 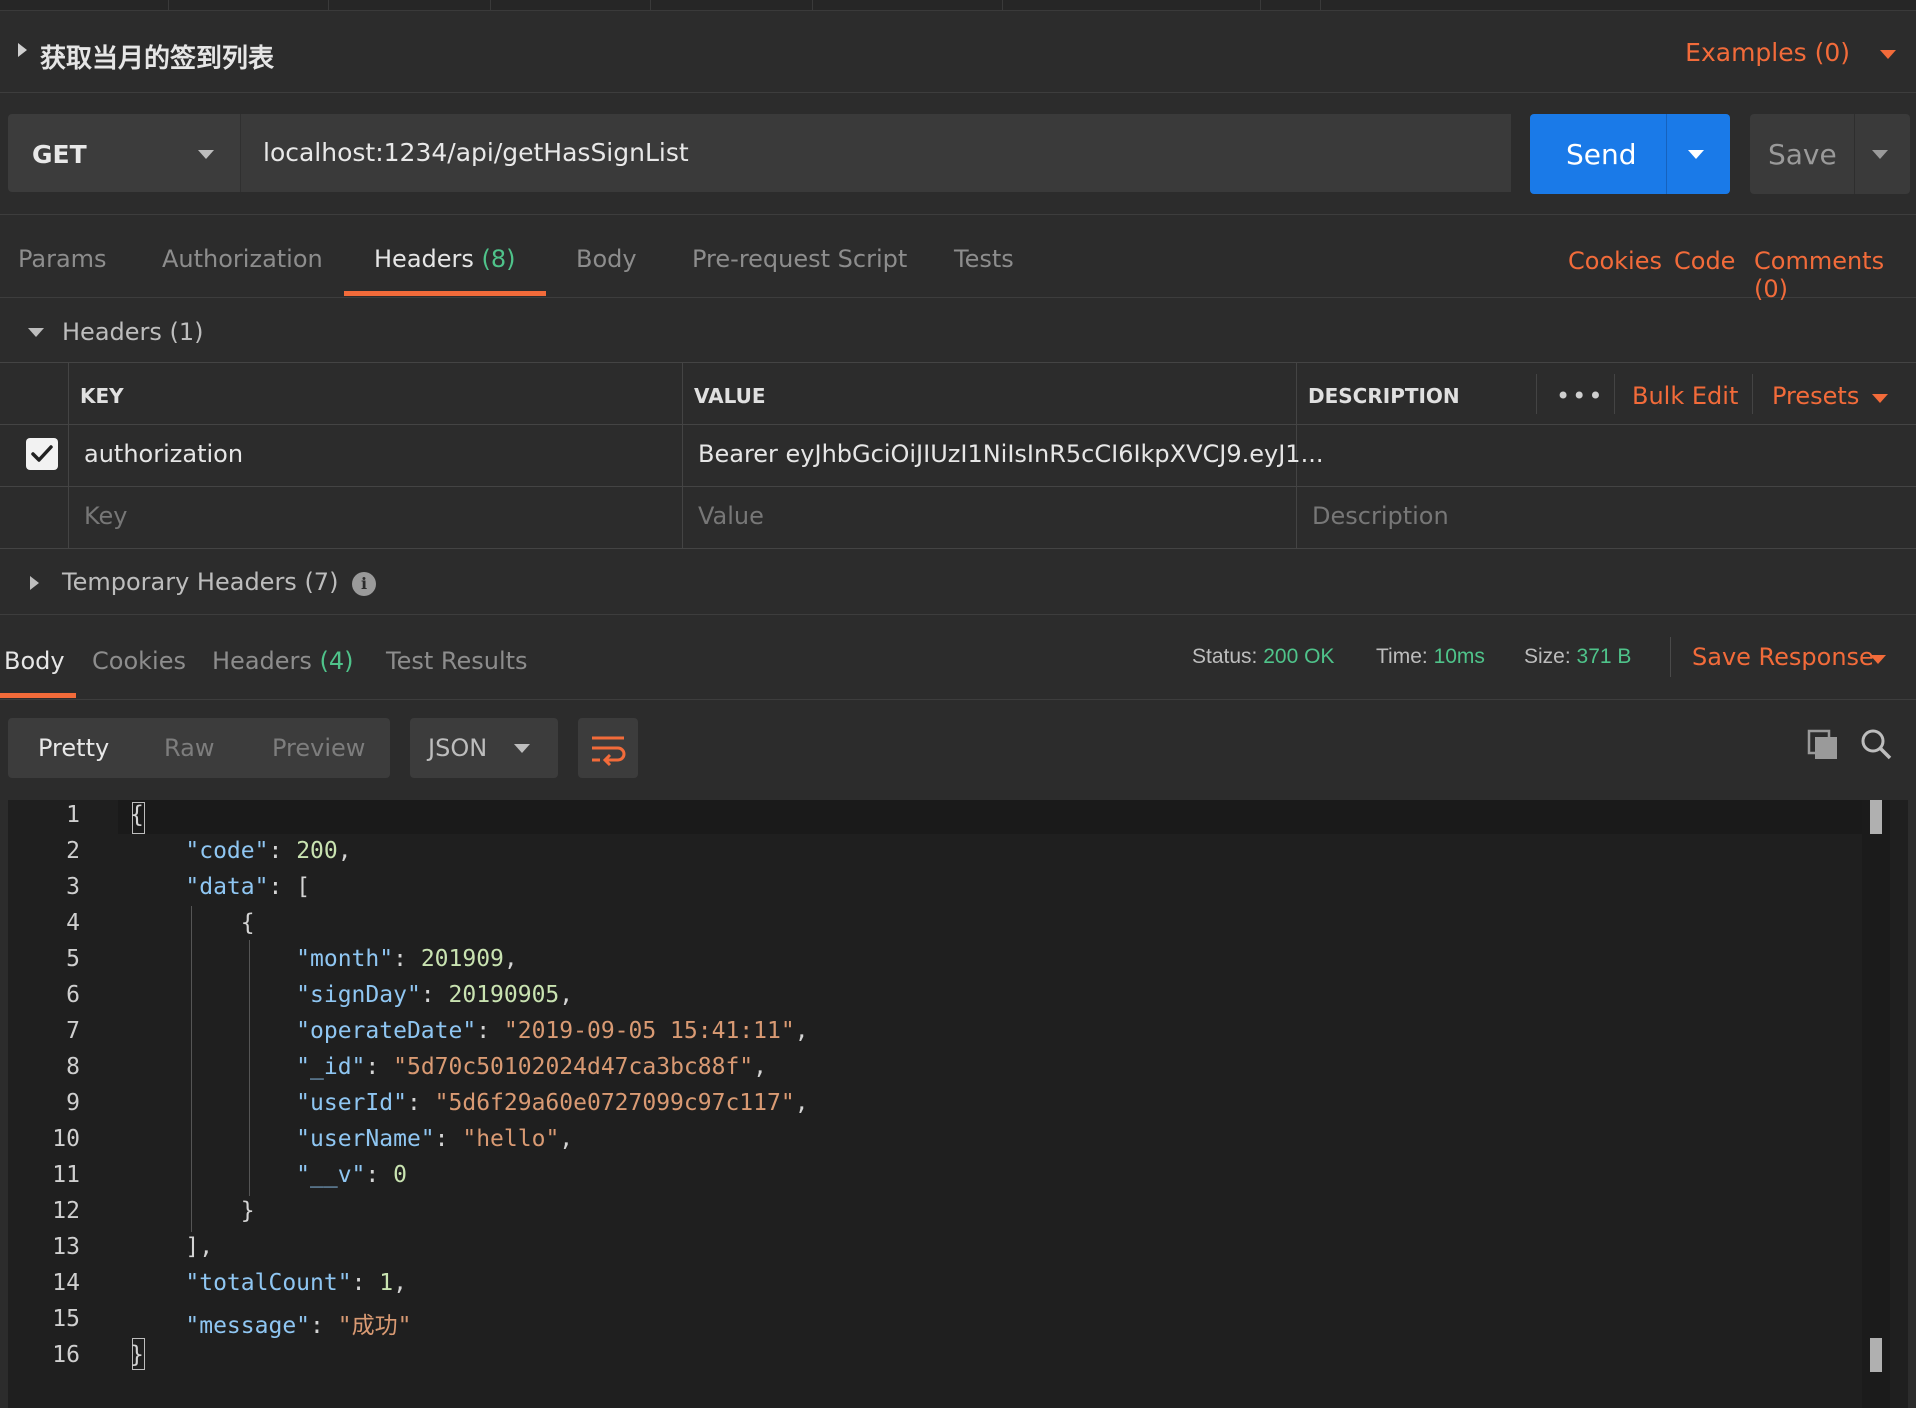 I want to click on line-number: 4, so click(x=73, y=923).